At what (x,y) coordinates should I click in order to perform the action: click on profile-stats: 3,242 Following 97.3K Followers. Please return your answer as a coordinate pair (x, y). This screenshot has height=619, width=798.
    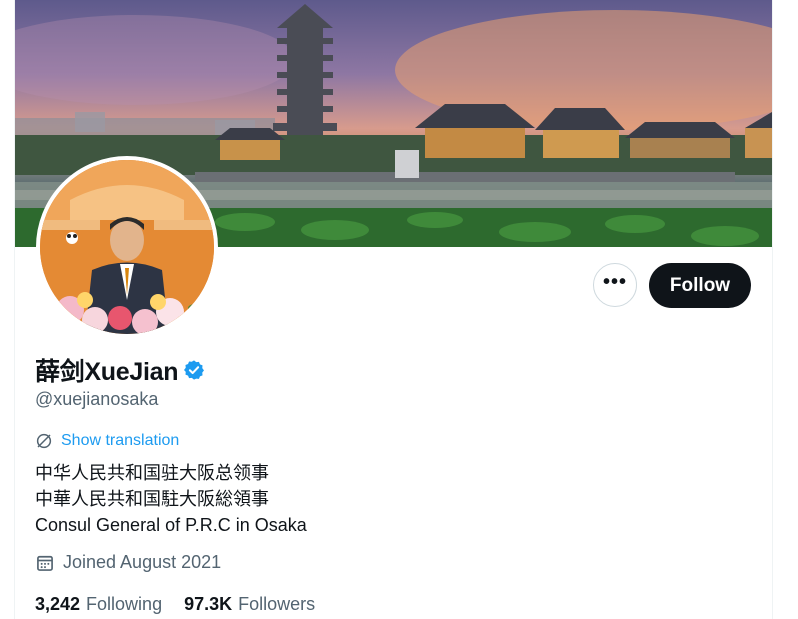
    Looking at the image, I should click on (186, 604).